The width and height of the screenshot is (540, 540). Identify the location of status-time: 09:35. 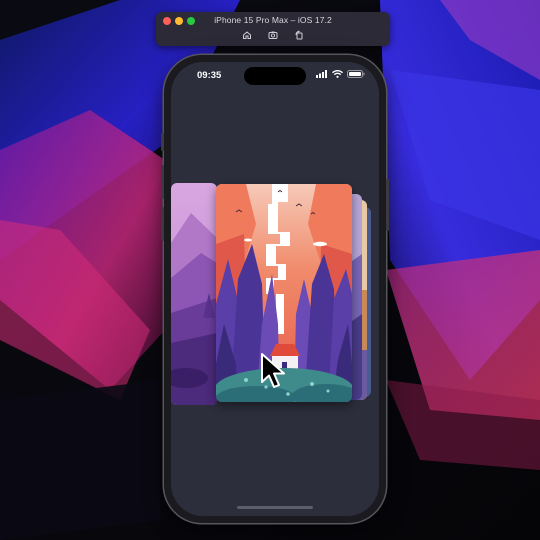
(209, 75).